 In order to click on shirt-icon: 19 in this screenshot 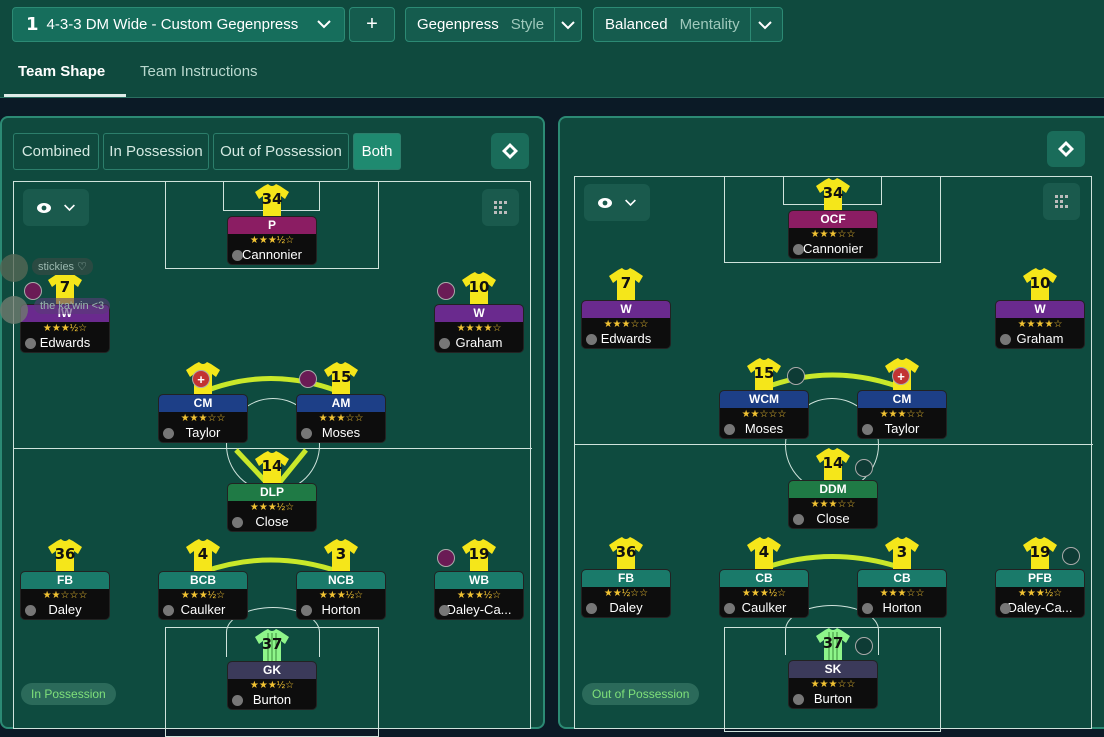, I will do `click(1040, 554)`.